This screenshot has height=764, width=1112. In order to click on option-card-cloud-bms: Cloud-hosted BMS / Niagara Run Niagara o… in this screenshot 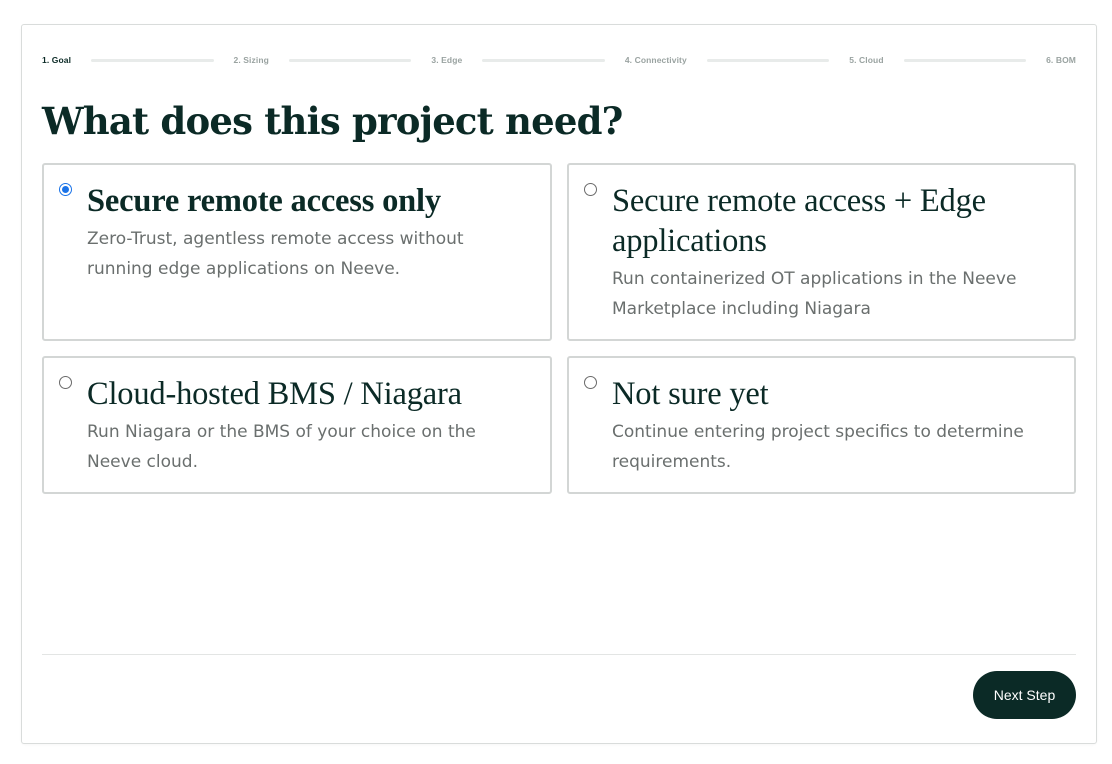, I will do `click(297, 425)`.